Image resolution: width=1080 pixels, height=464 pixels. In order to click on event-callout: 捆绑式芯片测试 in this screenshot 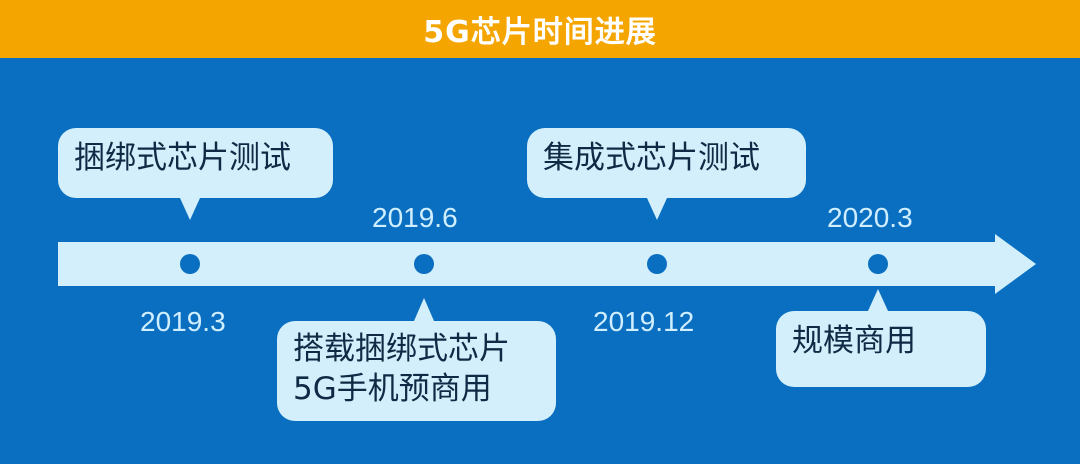, I will do `click(195, 163)`.